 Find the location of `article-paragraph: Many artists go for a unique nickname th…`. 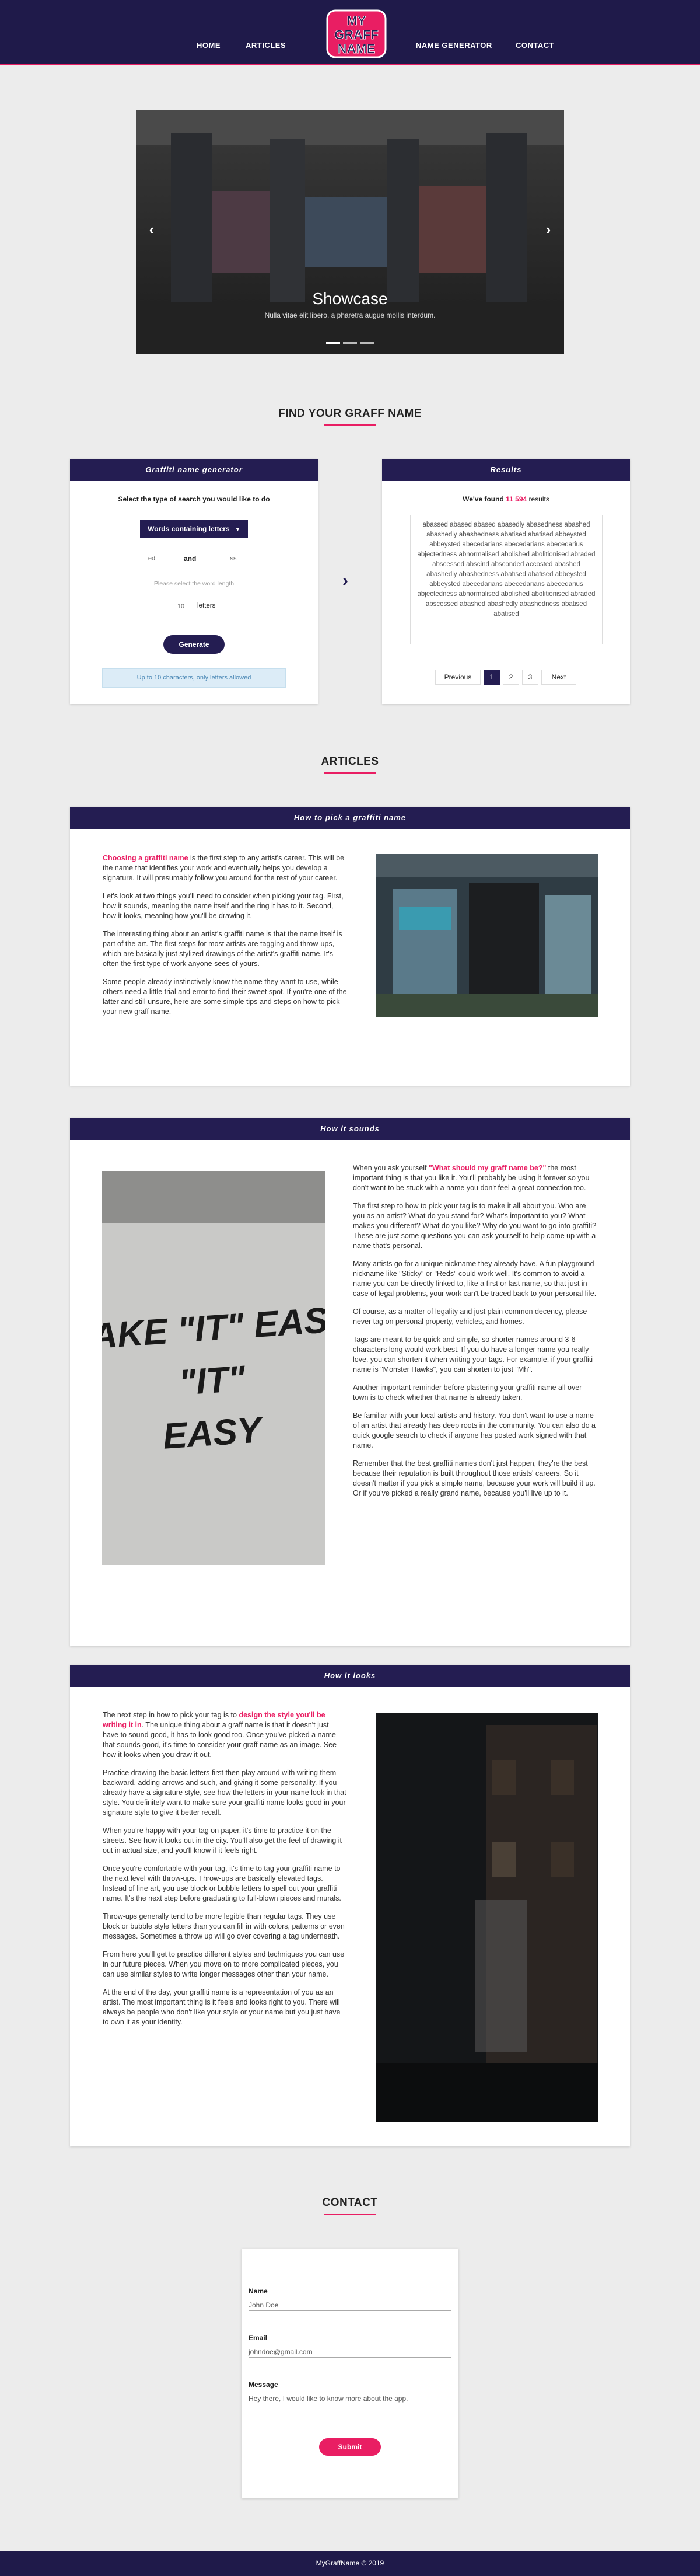

article-paragraph: Many artists go for a unique nickname th… is located at coordinates (475, 1279).